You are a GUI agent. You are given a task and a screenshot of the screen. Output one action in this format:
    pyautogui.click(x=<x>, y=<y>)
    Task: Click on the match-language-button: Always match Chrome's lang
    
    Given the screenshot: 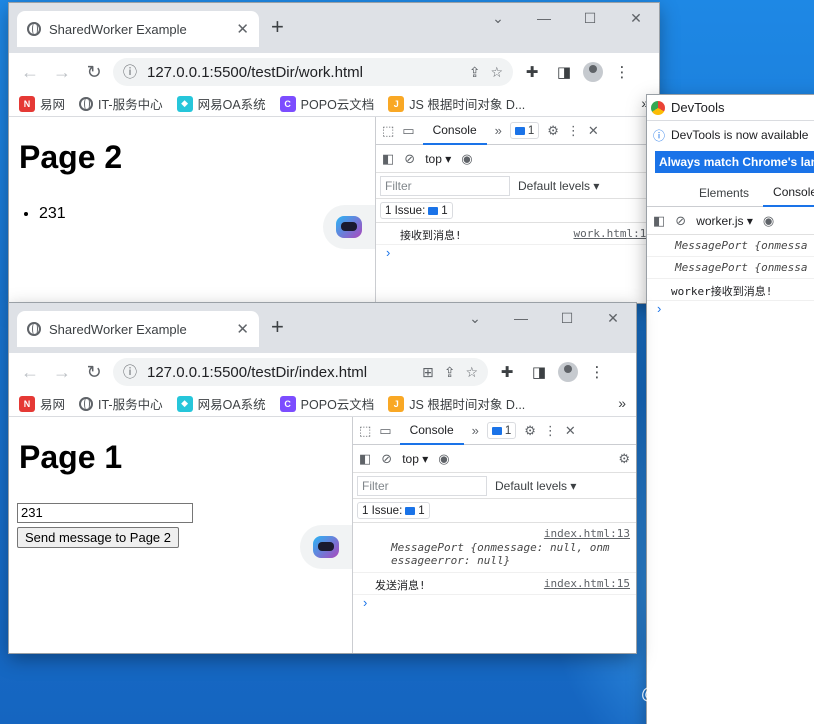 What is the action you would take?
    pyautogui.click(x=734, y=162)
    